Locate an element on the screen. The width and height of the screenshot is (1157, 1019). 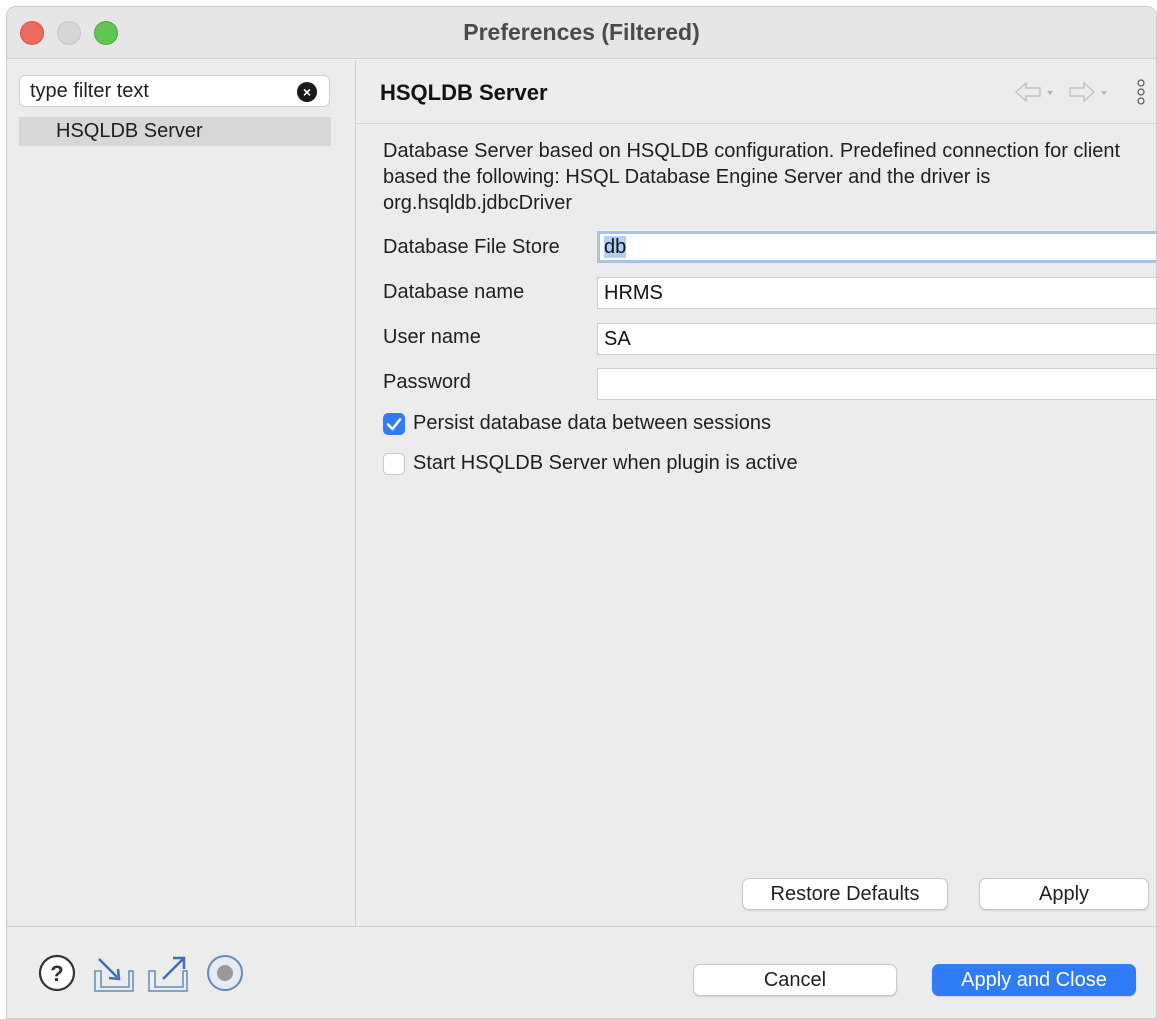
filter-box: × is located at coordinates (174, 91).